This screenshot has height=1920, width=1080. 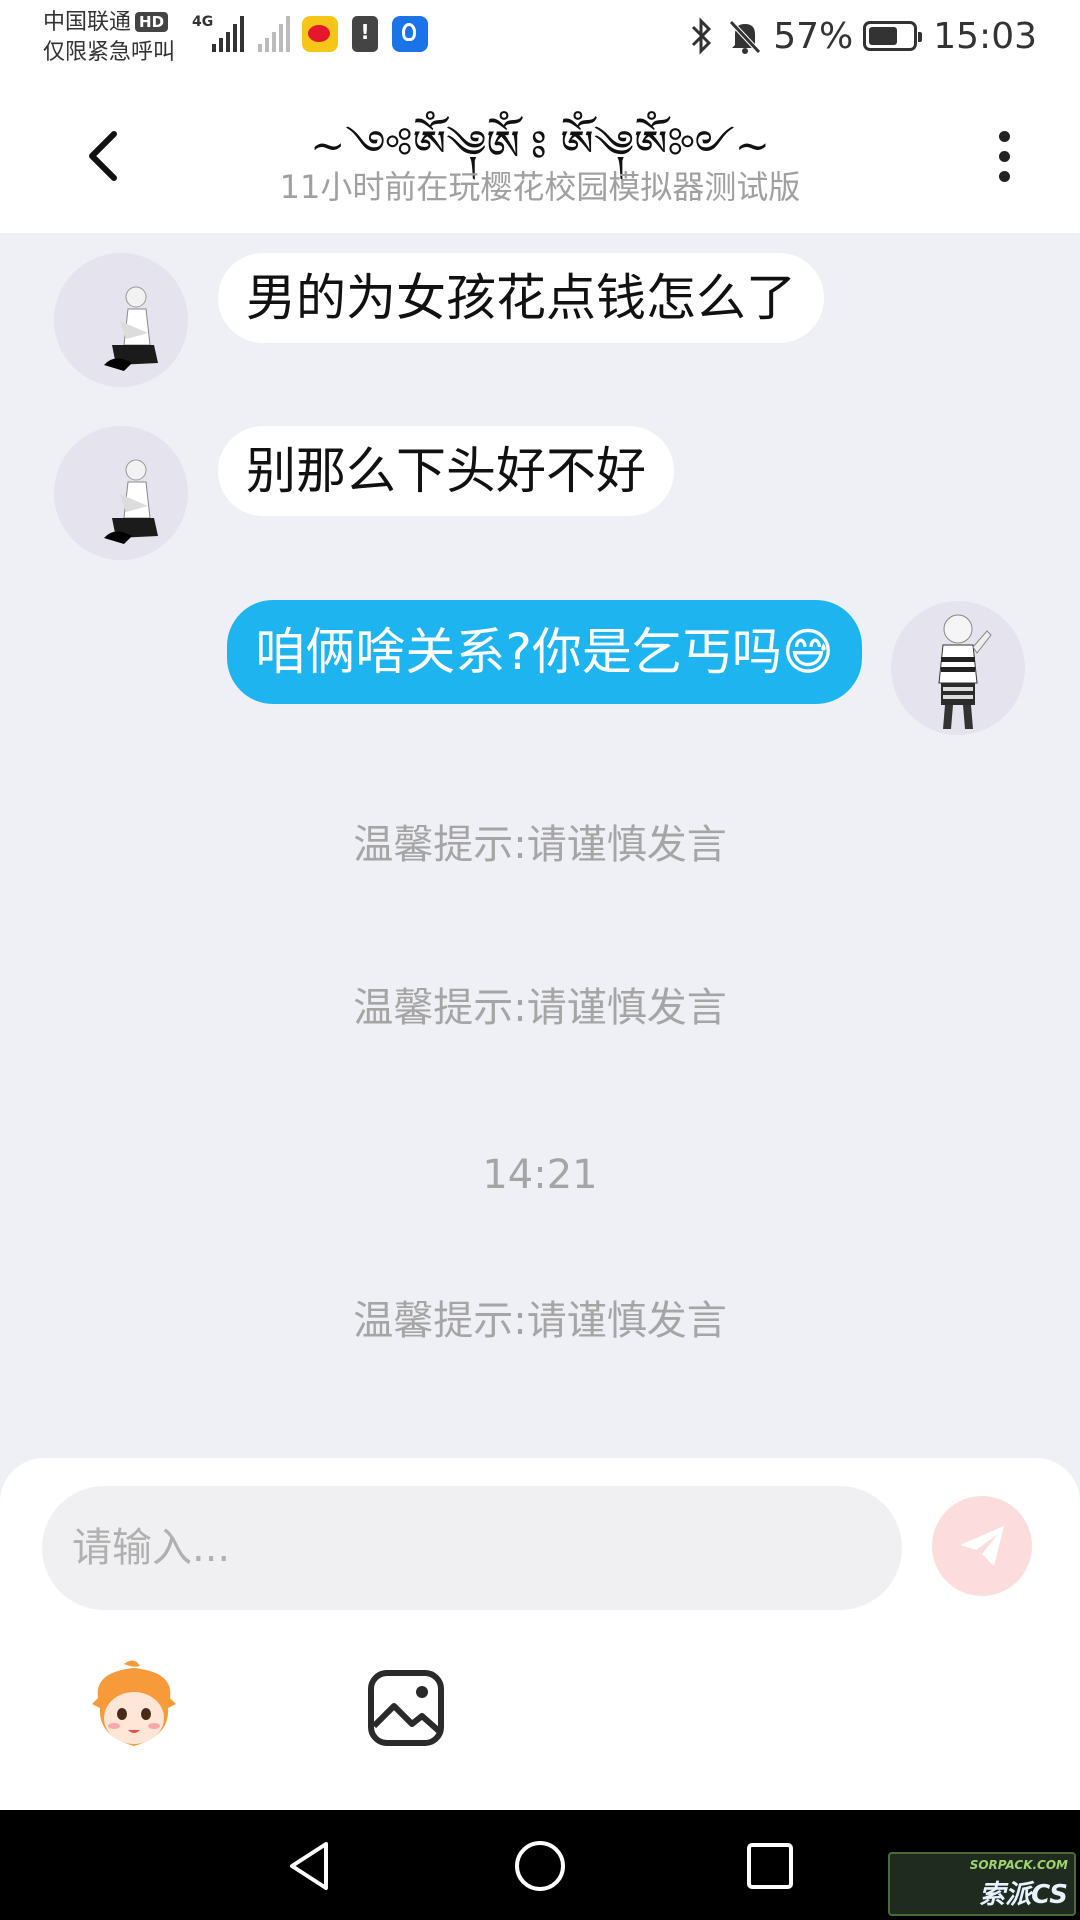 I want to click on nav-recents-button, so click(x=770, y=1866).